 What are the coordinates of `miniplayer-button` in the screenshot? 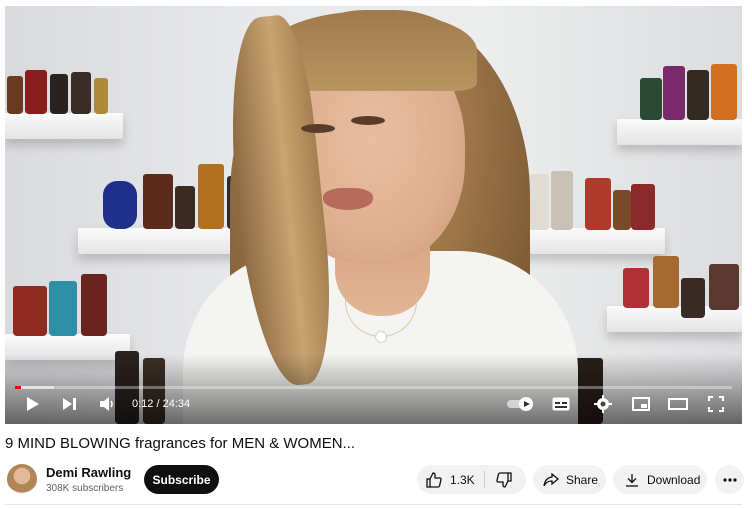 It's located at (641, 404).